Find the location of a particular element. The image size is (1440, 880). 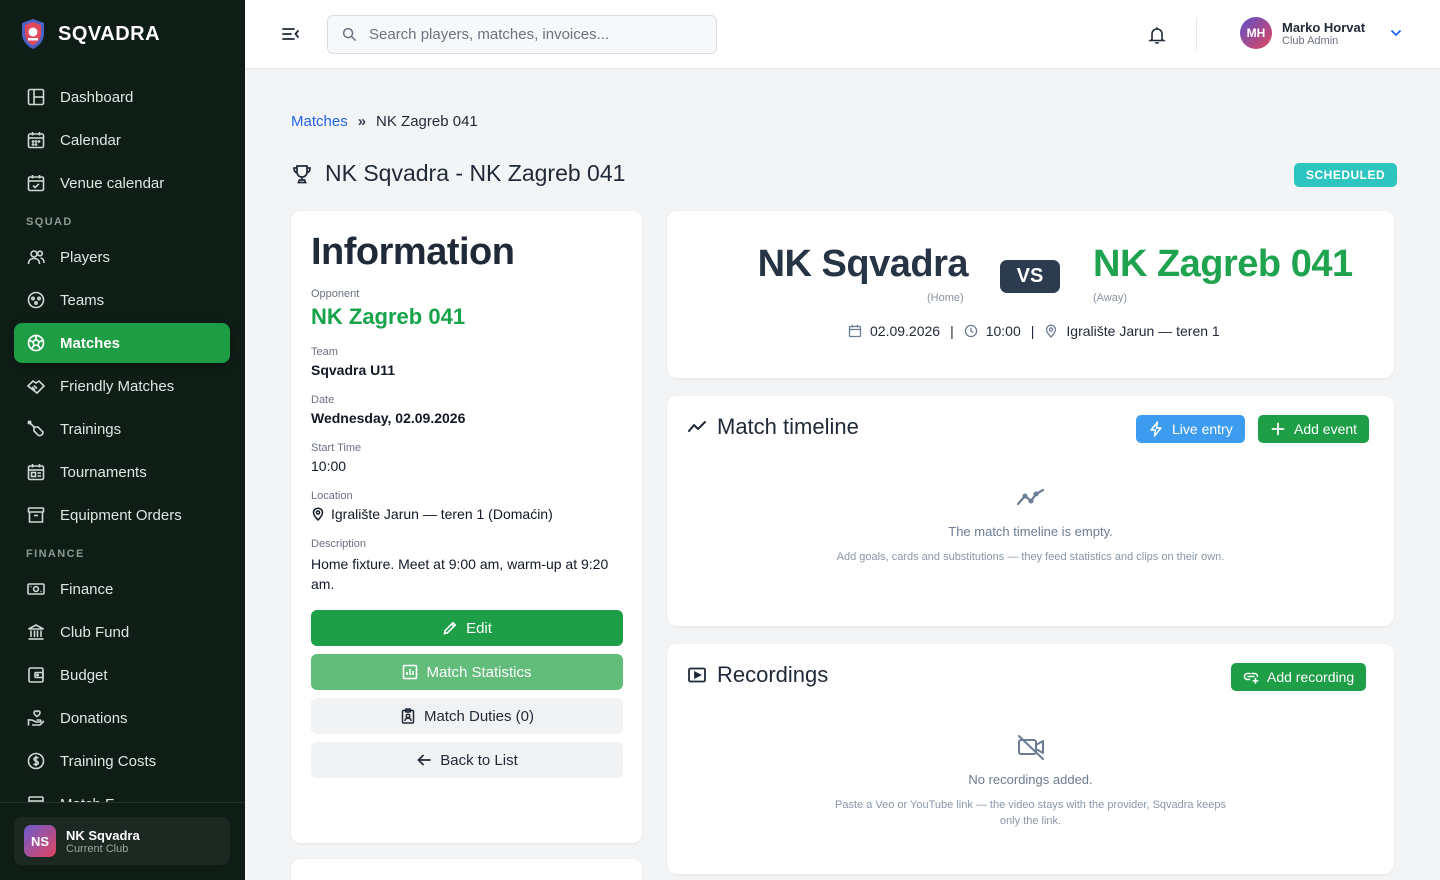

field-date: Date Wednesday, 02.09.2026 is located at coordinates (466, 410).